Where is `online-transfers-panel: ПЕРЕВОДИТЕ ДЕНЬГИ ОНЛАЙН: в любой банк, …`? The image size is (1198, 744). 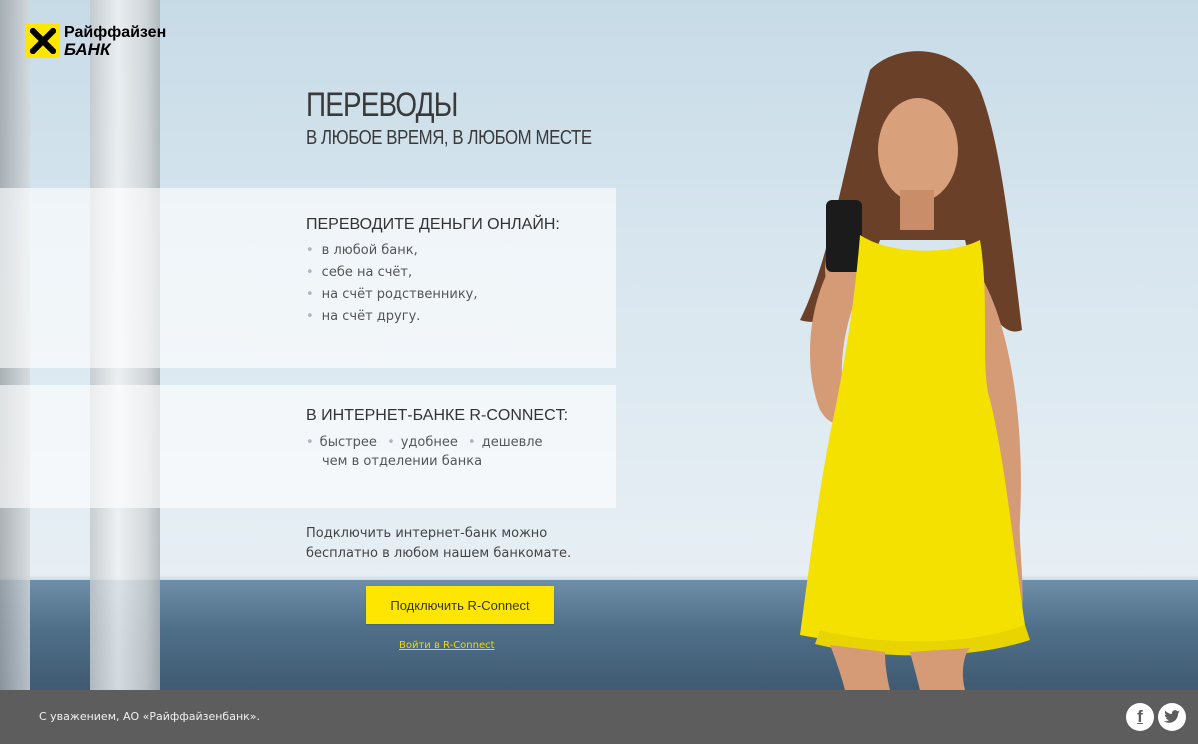
online-transfers-panel: ПЕРЕВОДИТЕ ДЕНЬГИ ОНЛАЙН: в любой банк, … is located at coordinates (308, 278).